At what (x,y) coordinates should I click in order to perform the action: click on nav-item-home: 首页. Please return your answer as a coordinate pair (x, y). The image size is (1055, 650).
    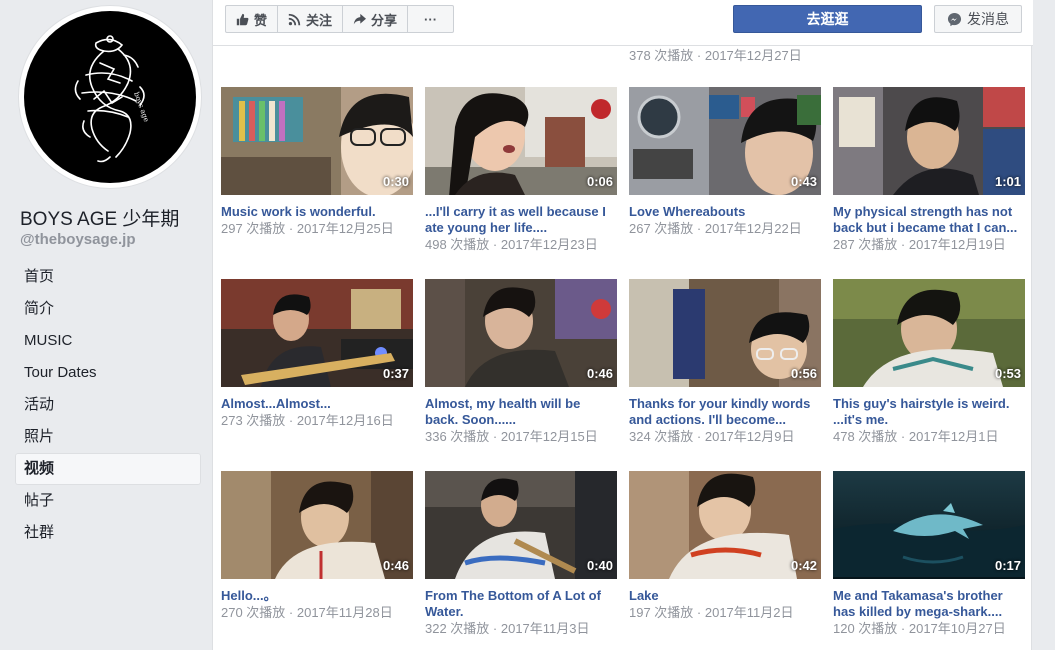
    Looking at the image, I should click on (108, 277).